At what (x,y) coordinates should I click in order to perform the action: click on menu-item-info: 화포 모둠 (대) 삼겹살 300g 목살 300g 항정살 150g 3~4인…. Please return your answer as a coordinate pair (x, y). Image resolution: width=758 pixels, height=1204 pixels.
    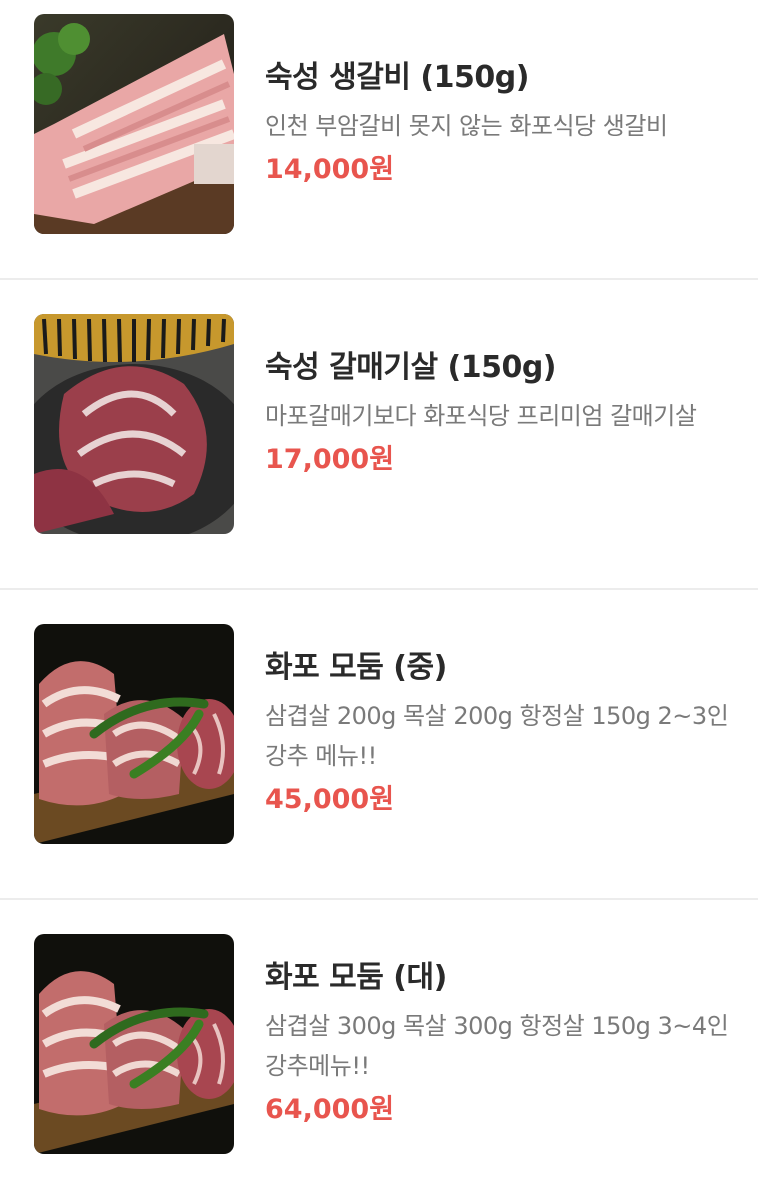
    Looking at the image, I should click on (504, 1044).